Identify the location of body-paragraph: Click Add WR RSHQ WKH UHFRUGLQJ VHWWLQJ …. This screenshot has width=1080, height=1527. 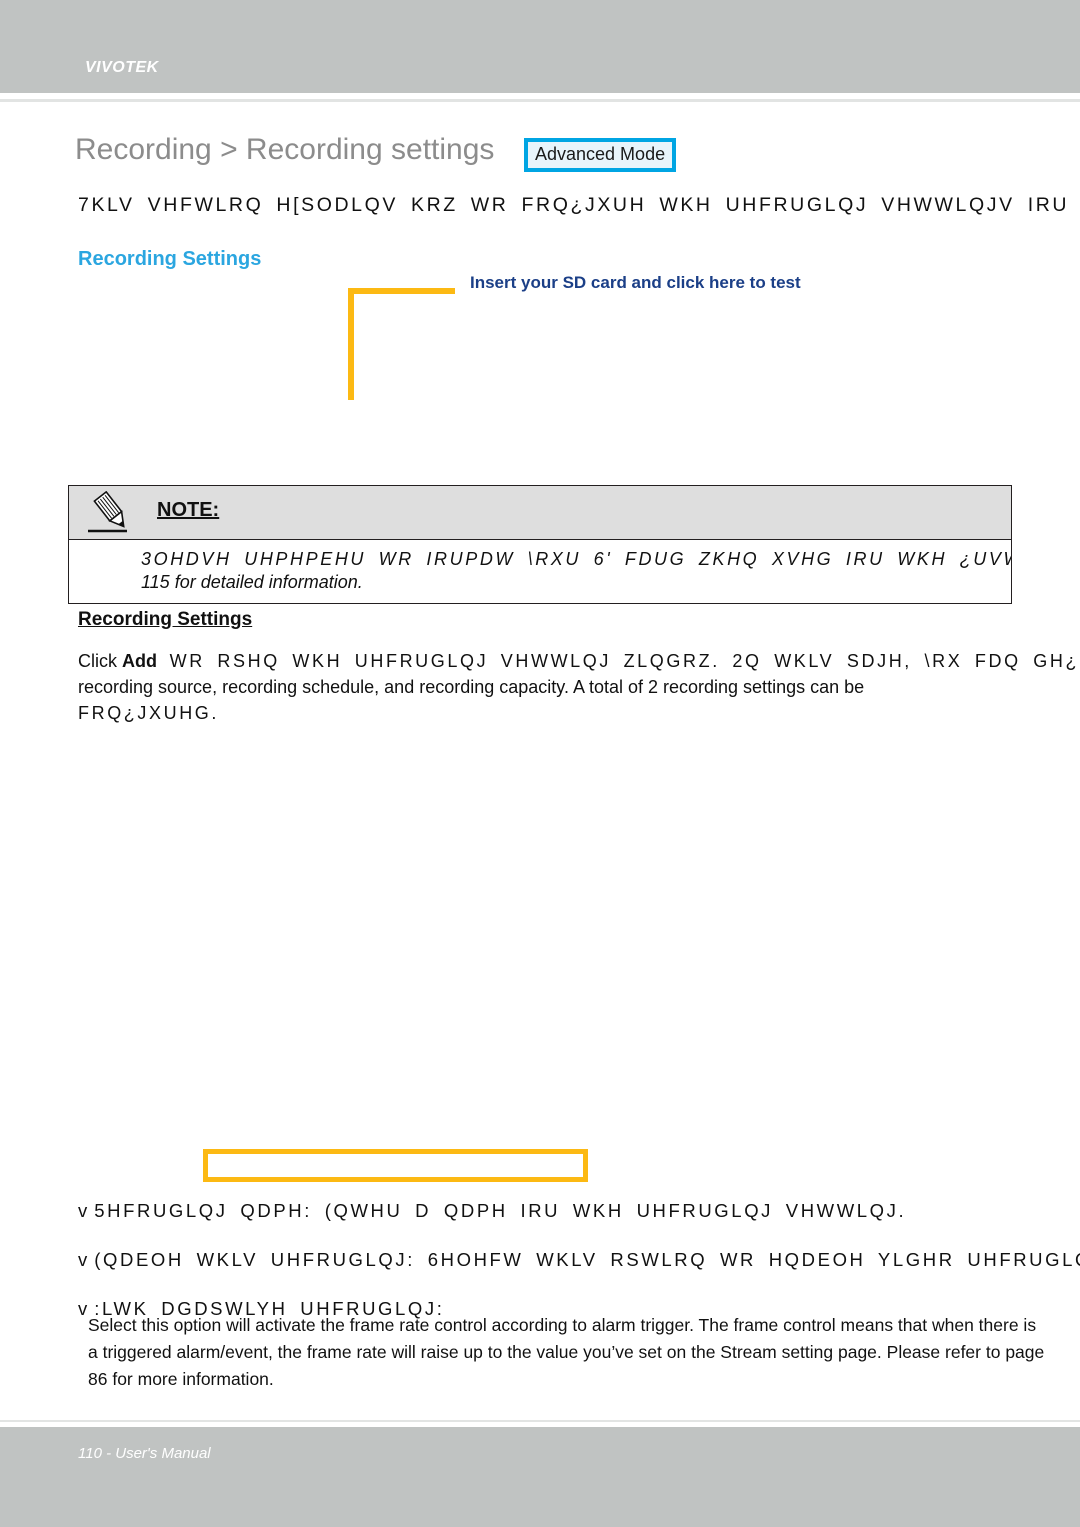
(579, 687).